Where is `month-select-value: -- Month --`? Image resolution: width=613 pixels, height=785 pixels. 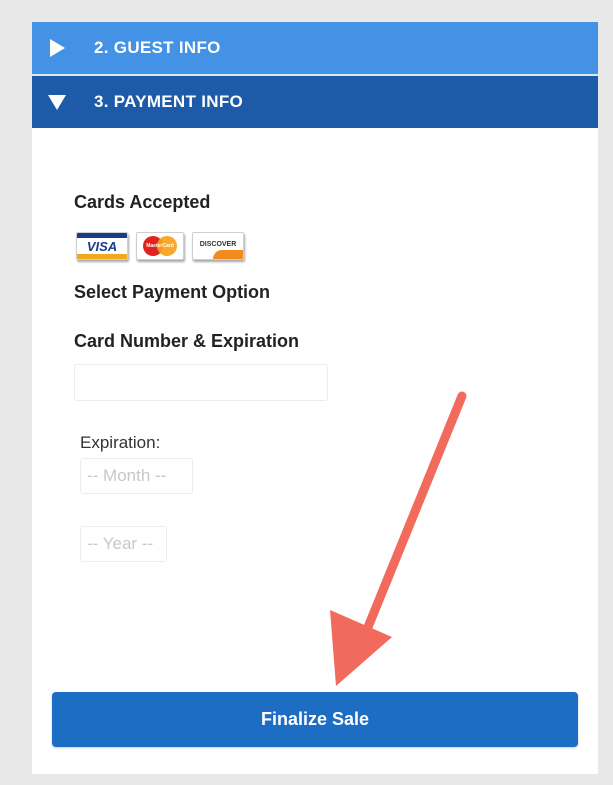 month-select-value: -- Month -- is located at coordinates (127, 475).